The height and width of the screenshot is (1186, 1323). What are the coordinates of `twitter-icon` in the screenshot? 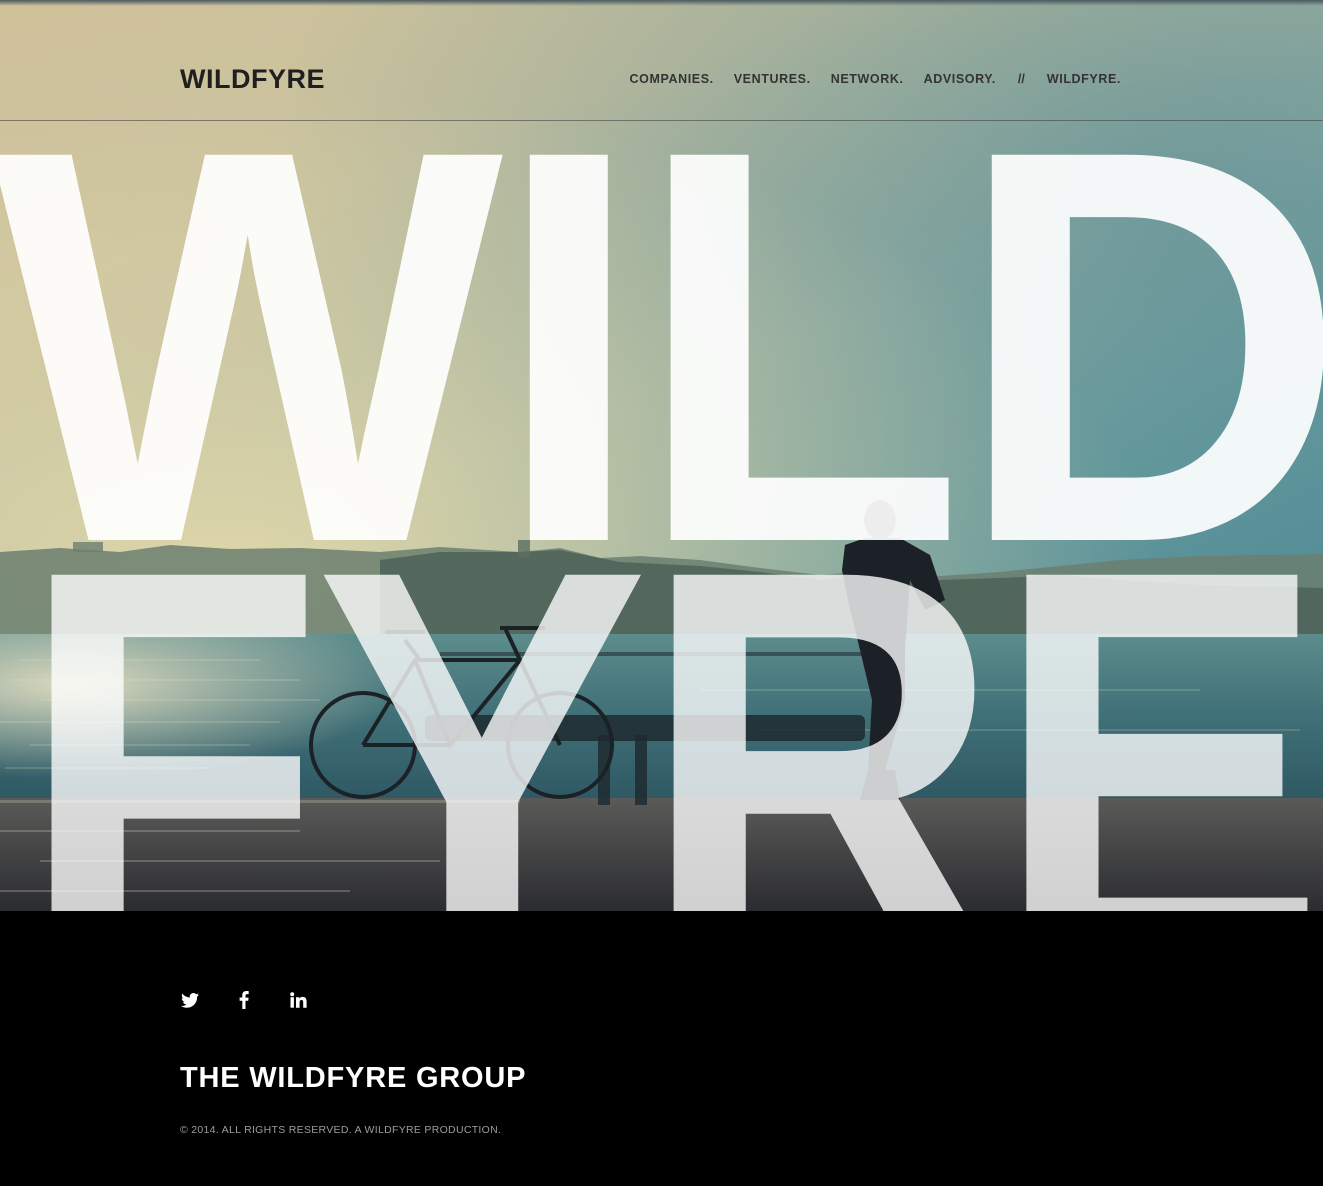 It's located at (190, 1000).